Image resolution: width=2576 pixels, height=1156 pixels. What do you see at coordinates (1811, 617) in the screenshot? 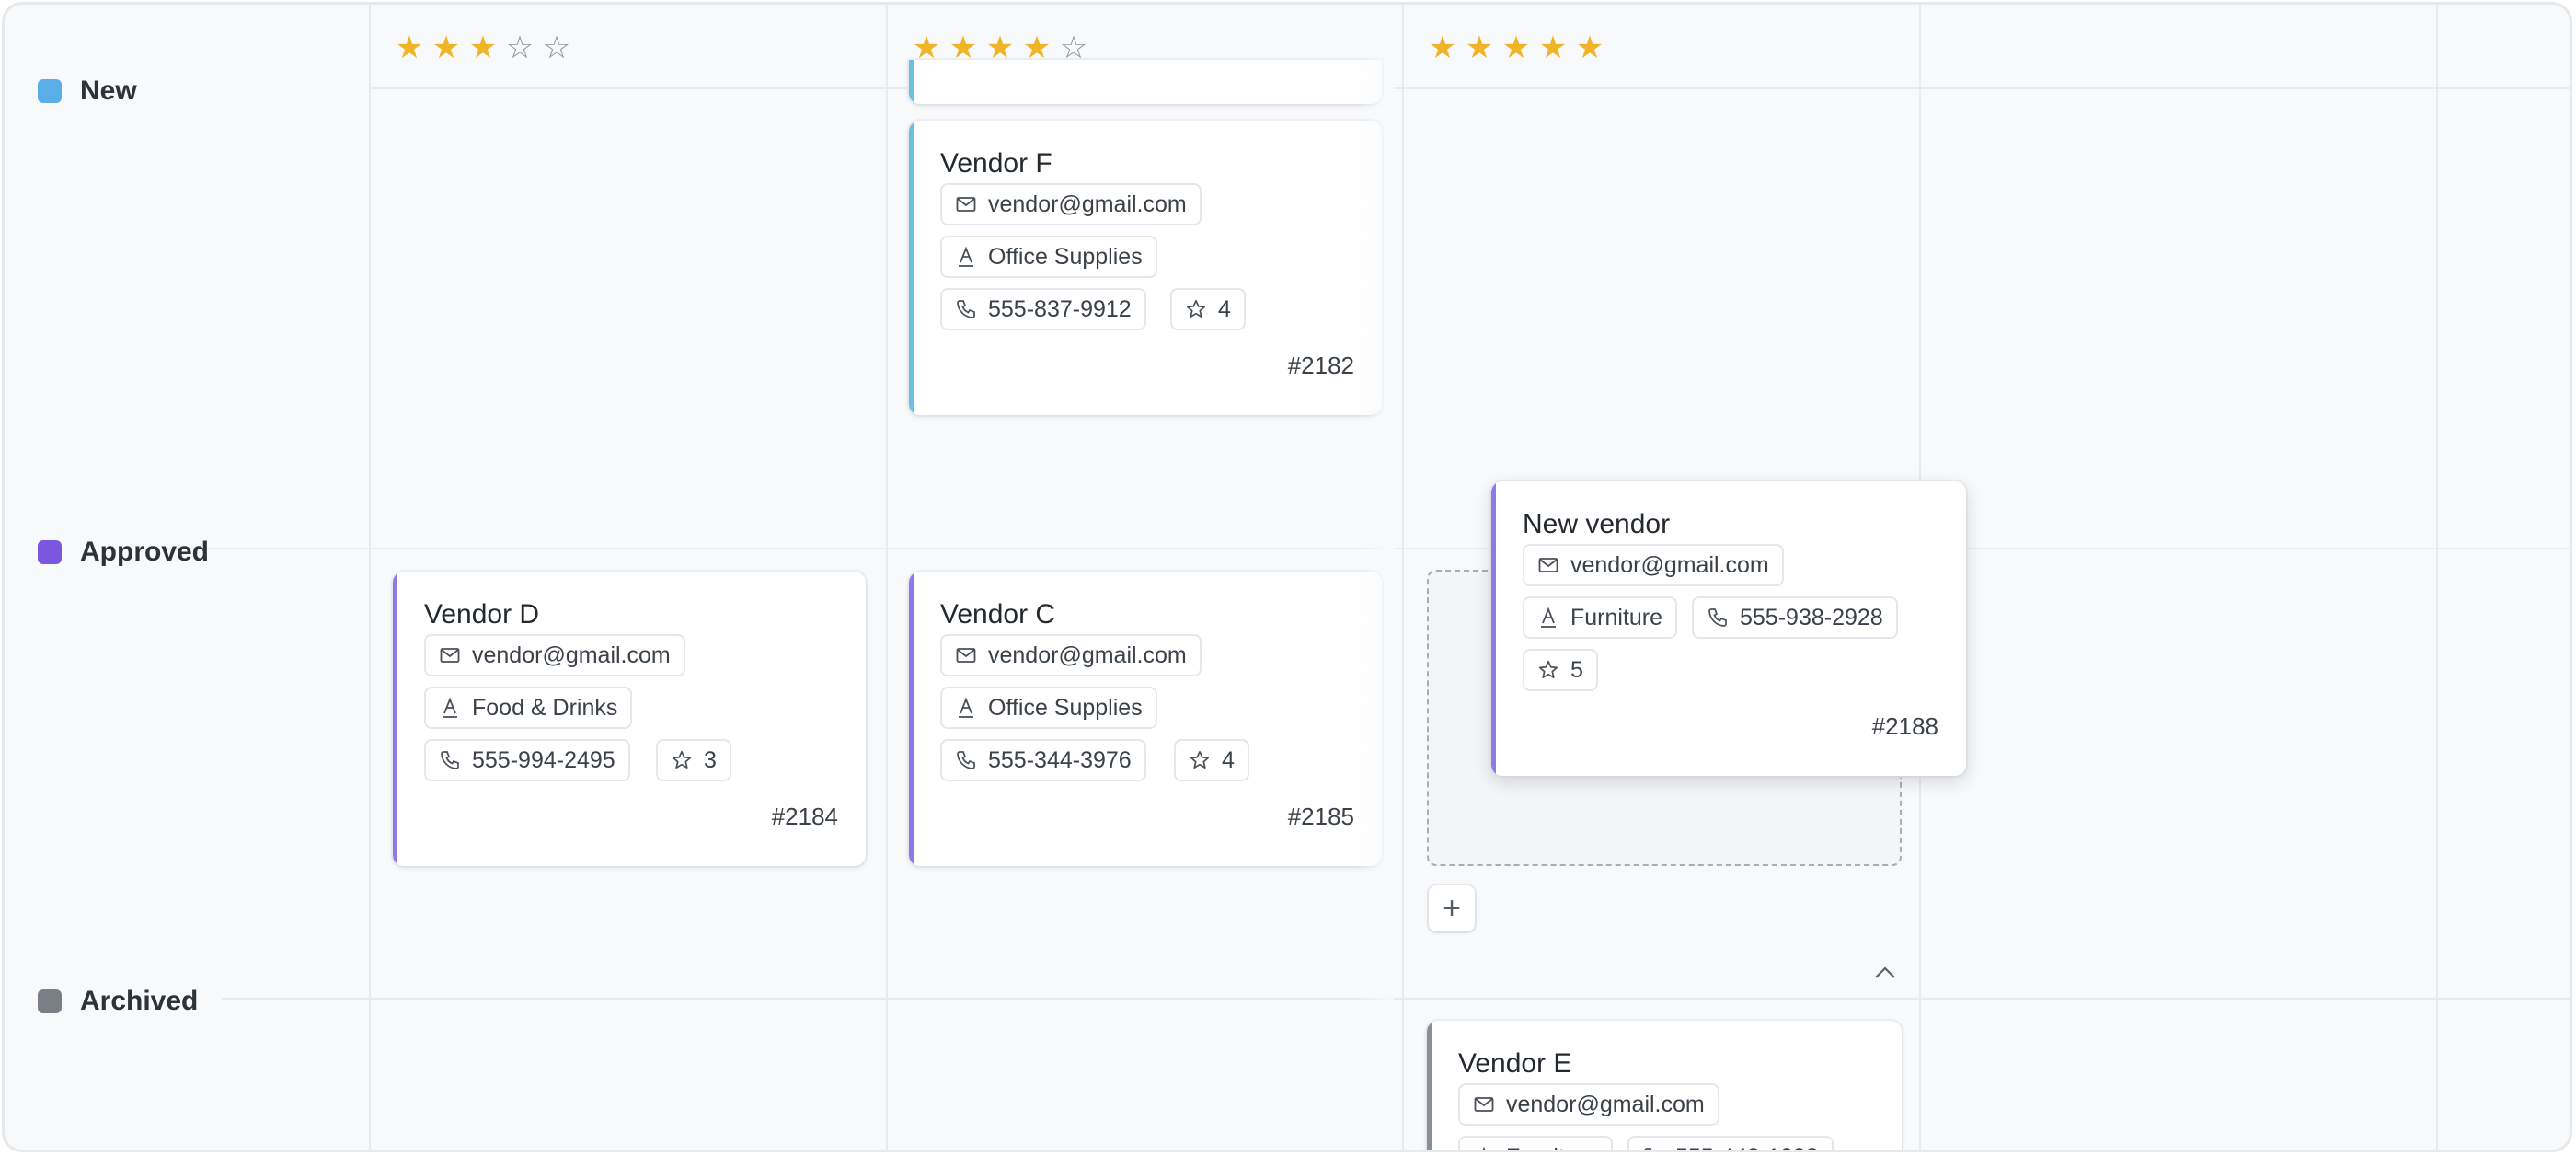
I see `phone-text: 555-938-2928` at bounding box center [1811, 617].